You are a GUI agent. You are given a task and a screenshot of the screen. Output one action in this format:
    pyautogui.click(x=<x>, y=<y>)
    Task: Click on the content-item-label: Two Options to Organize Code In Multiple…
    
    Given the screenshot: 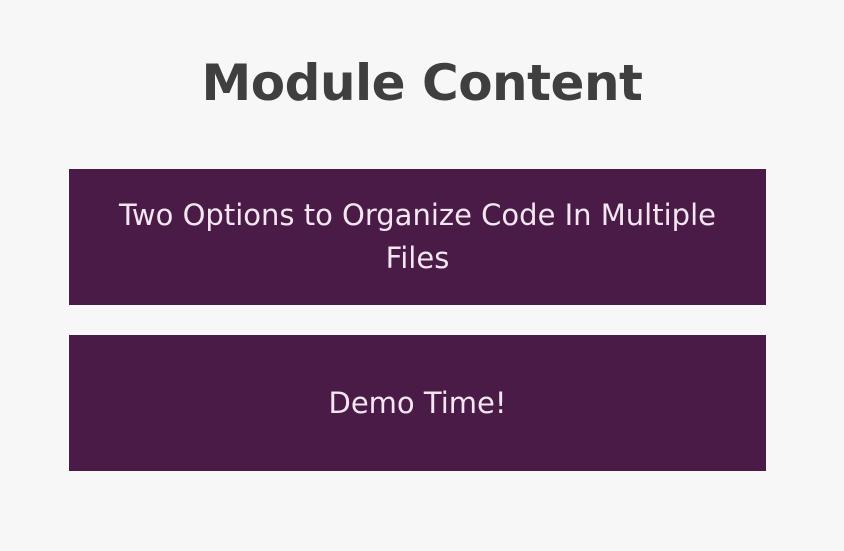 What is the action you would take?
    pyautogui.click(x=417, y=236)
    